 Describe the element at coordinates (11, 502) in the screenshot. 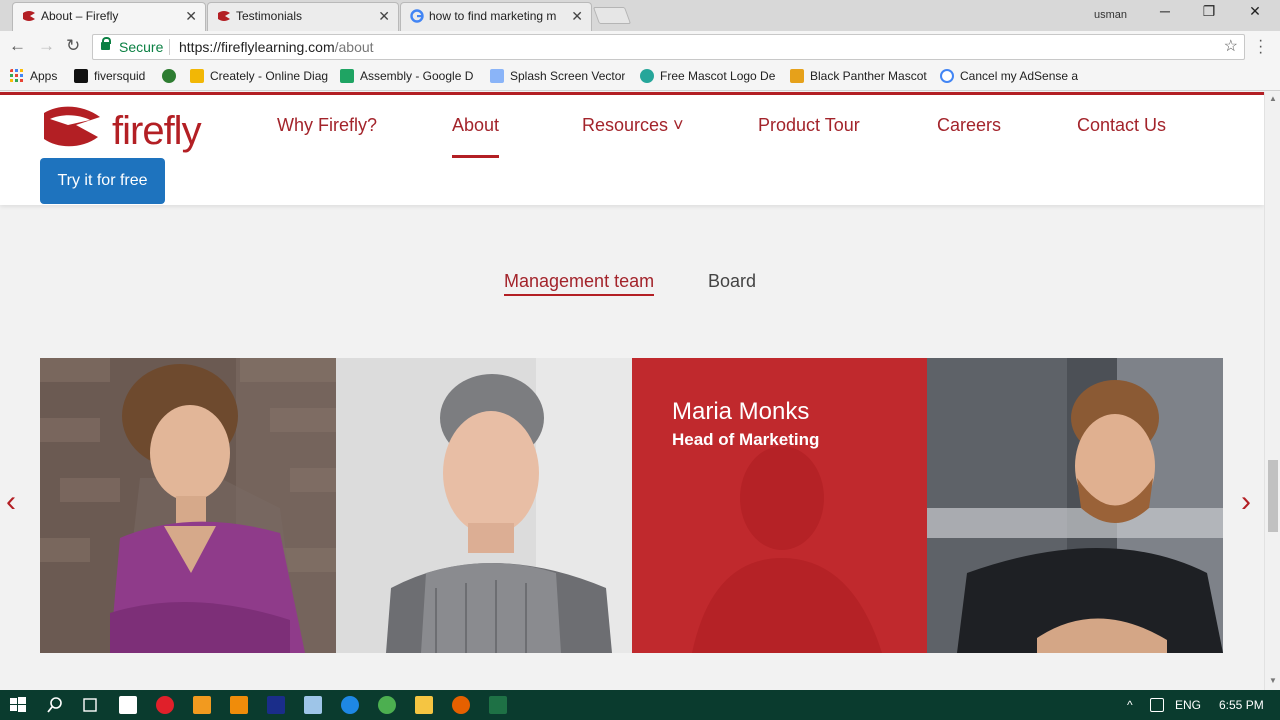

I see `carousel-prev-icon: ‹` at that location.